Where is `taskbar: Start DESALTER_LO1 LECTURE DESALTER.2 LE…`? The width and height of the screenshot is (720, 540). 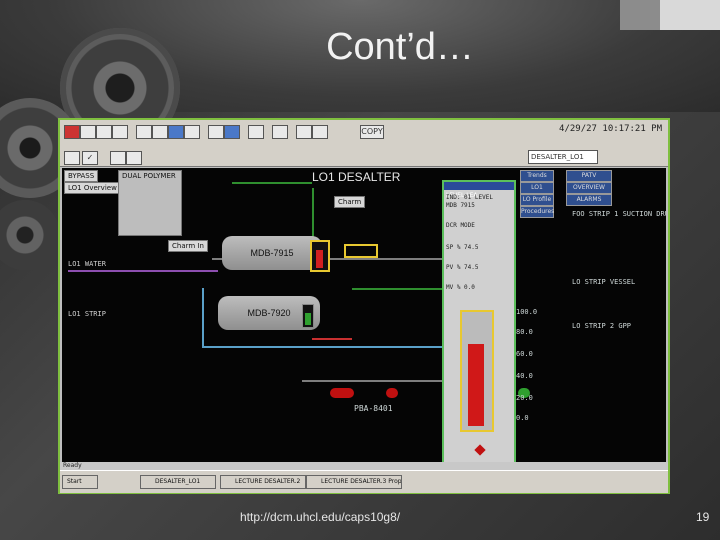
taskbar: Start DESALTER_LO1 LECTURE DESALTER.2 LE… is located at coordinates (364, 481).